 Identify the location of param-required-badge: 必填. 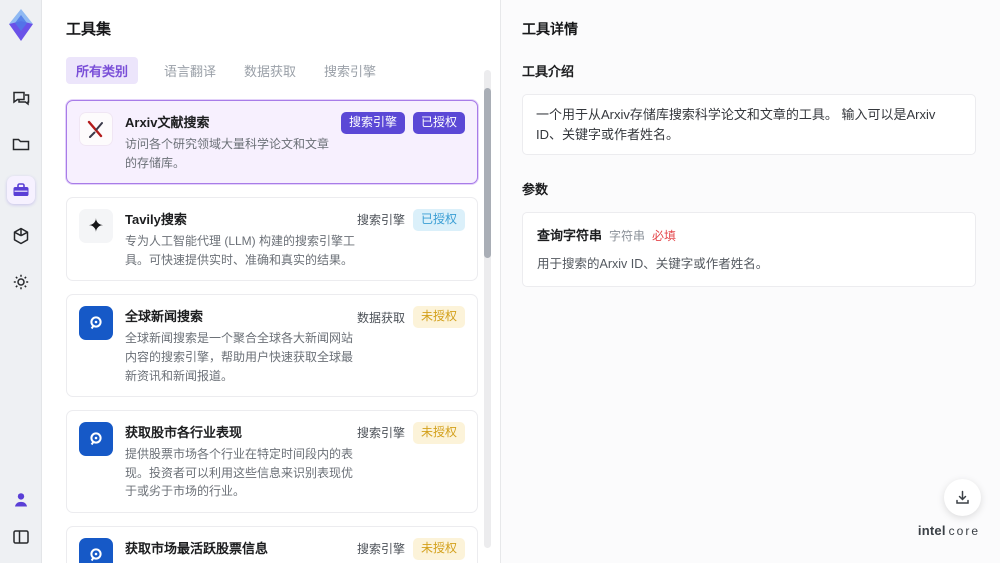
(664, 236).